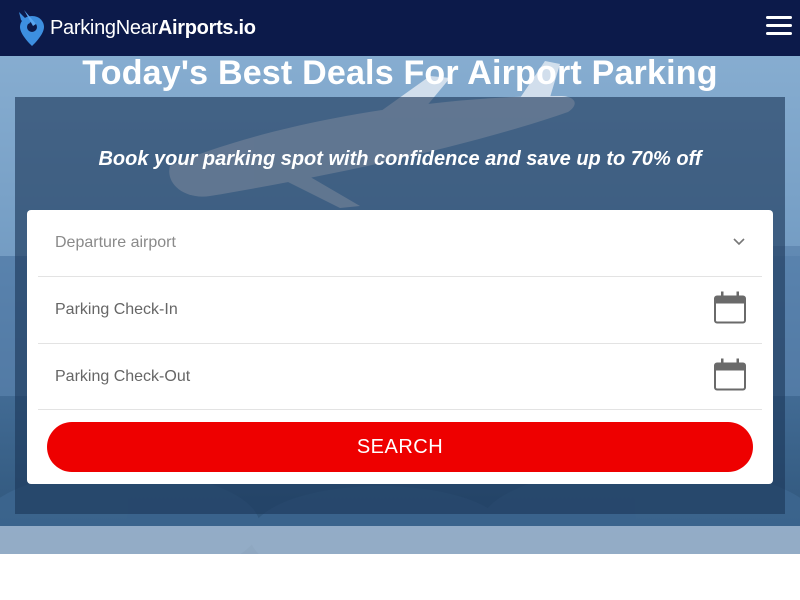  Describe the element at coordinates (32, 28) in the screenshot. I see `logo-pin-plane-icon` at that location.